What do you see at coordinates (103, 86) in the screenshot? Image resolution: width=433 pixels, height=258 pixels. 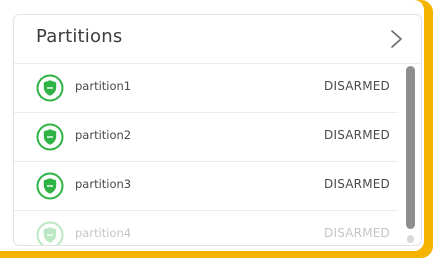 I see `partition-name: partition1` at bounding box center [103, 86].